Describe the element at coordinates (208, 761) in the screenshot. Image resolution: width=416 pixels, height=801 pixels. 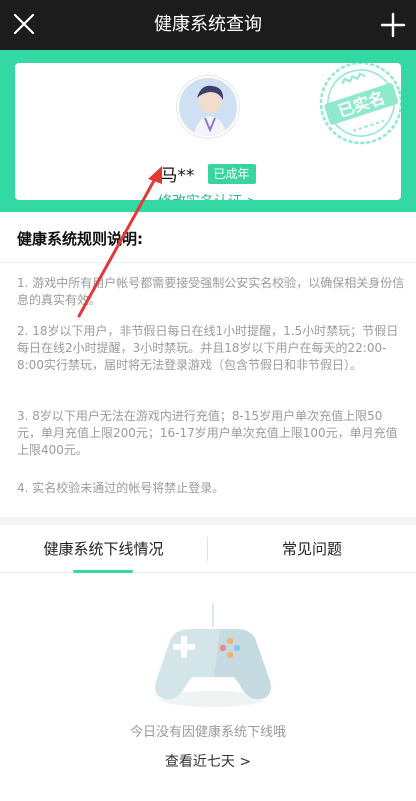
I see `view-last-seven-days-link: 查看近七天 >` at that location.